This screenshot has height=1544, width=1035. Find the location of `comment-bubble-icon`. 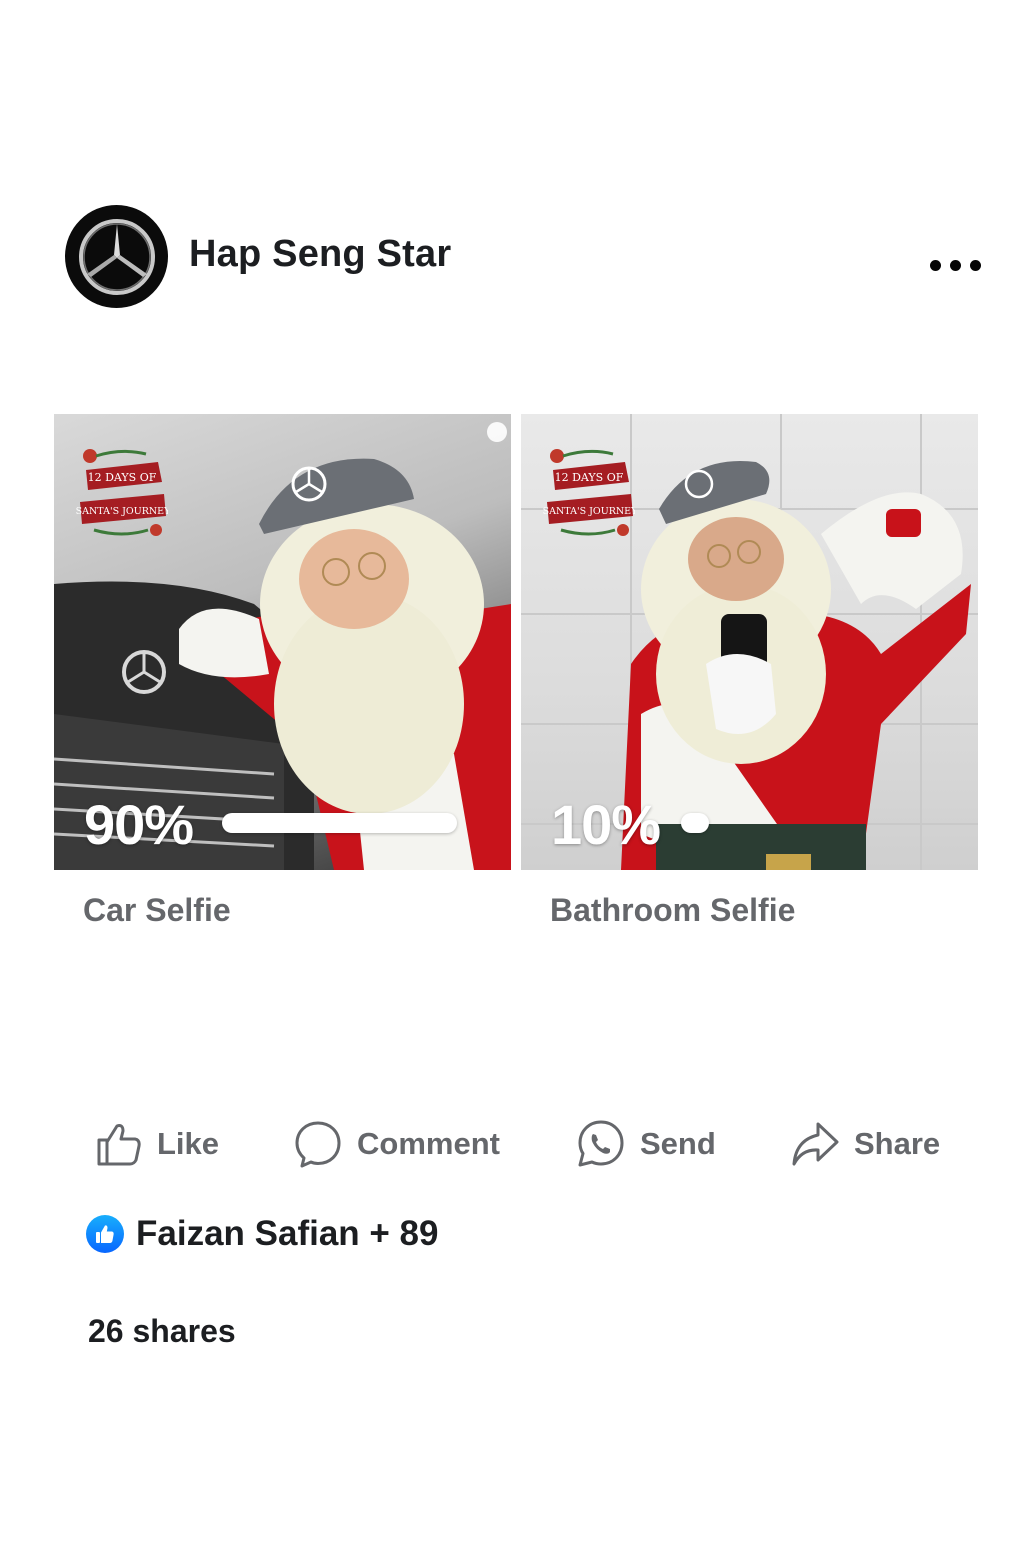

comment-bubble-icon is located at coordinates (318, 1144).